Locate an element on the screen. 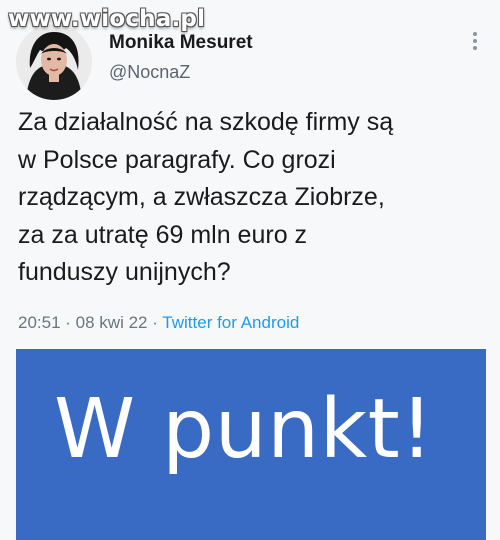  watermark-logo: www.wiocha.pl is located at coordinates (107, 19).